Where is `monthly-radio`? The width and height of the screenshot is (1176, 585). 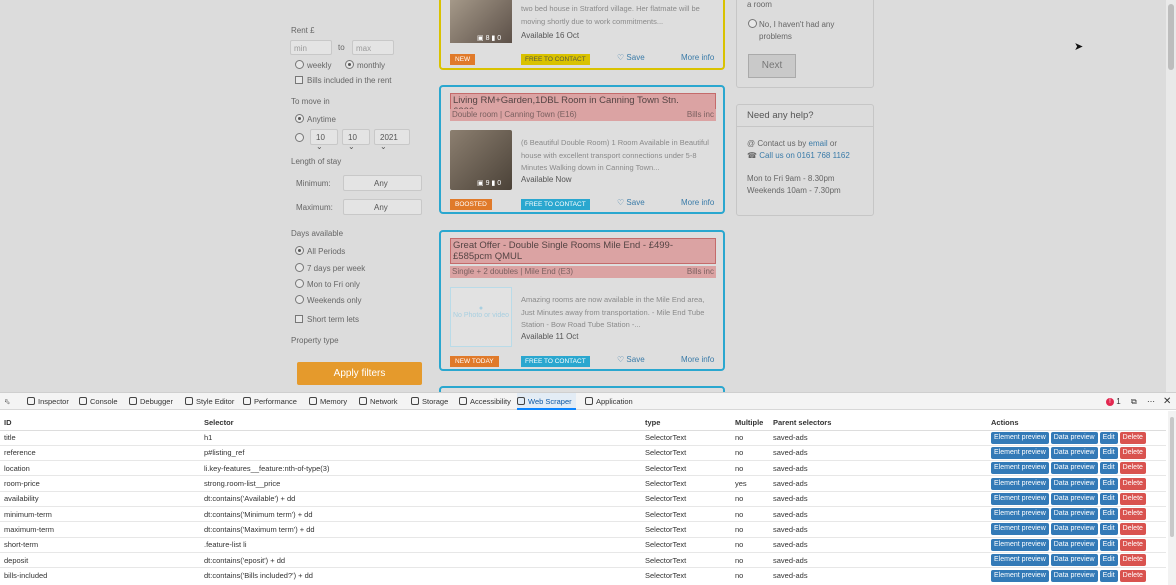
monthly-radio is located at coordinates (349, 64).